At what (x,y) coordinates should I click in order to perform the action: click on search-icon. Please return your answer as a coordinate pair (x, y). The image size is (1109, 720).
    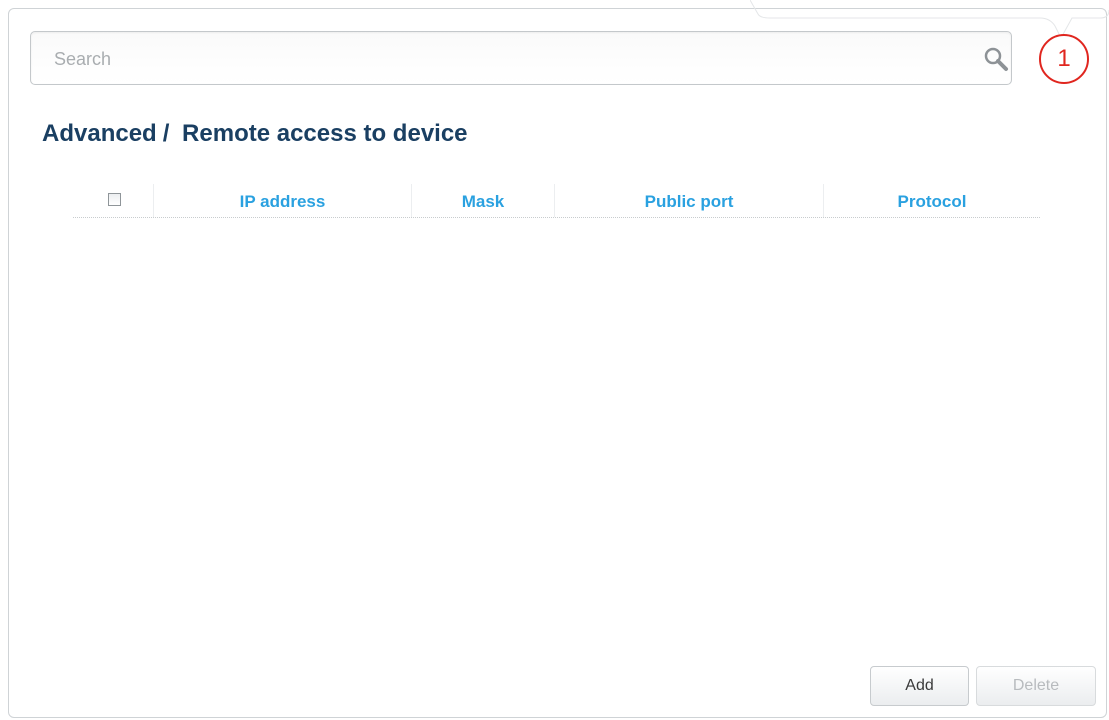
    Looking at the image, I should click on (996, 59).